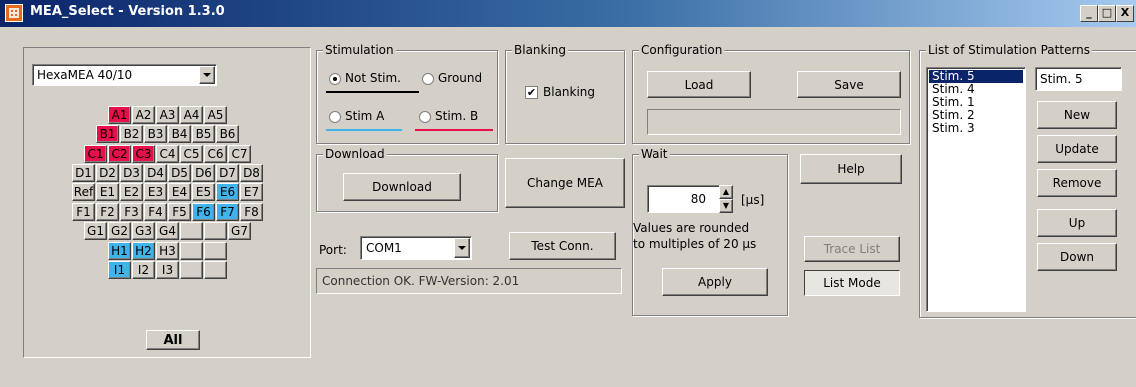  I want to click on electrode-d6: D6, so click(203, 173).